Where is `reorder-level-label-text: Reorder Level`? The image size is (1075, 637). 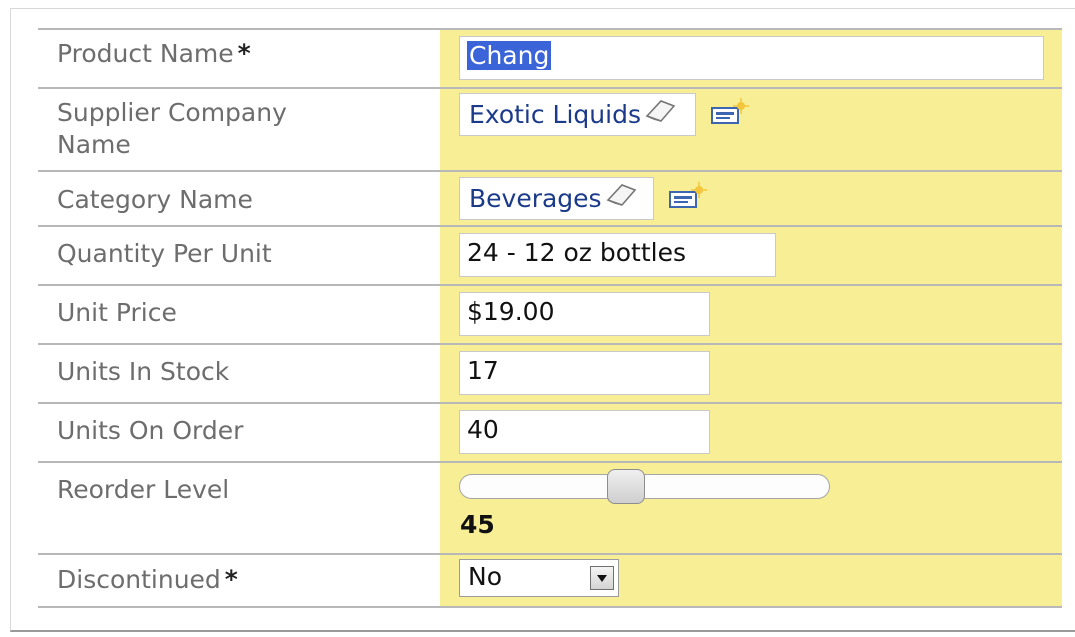 reorder-level-label-text: Reorder Level is located at coordinates (143, 489).